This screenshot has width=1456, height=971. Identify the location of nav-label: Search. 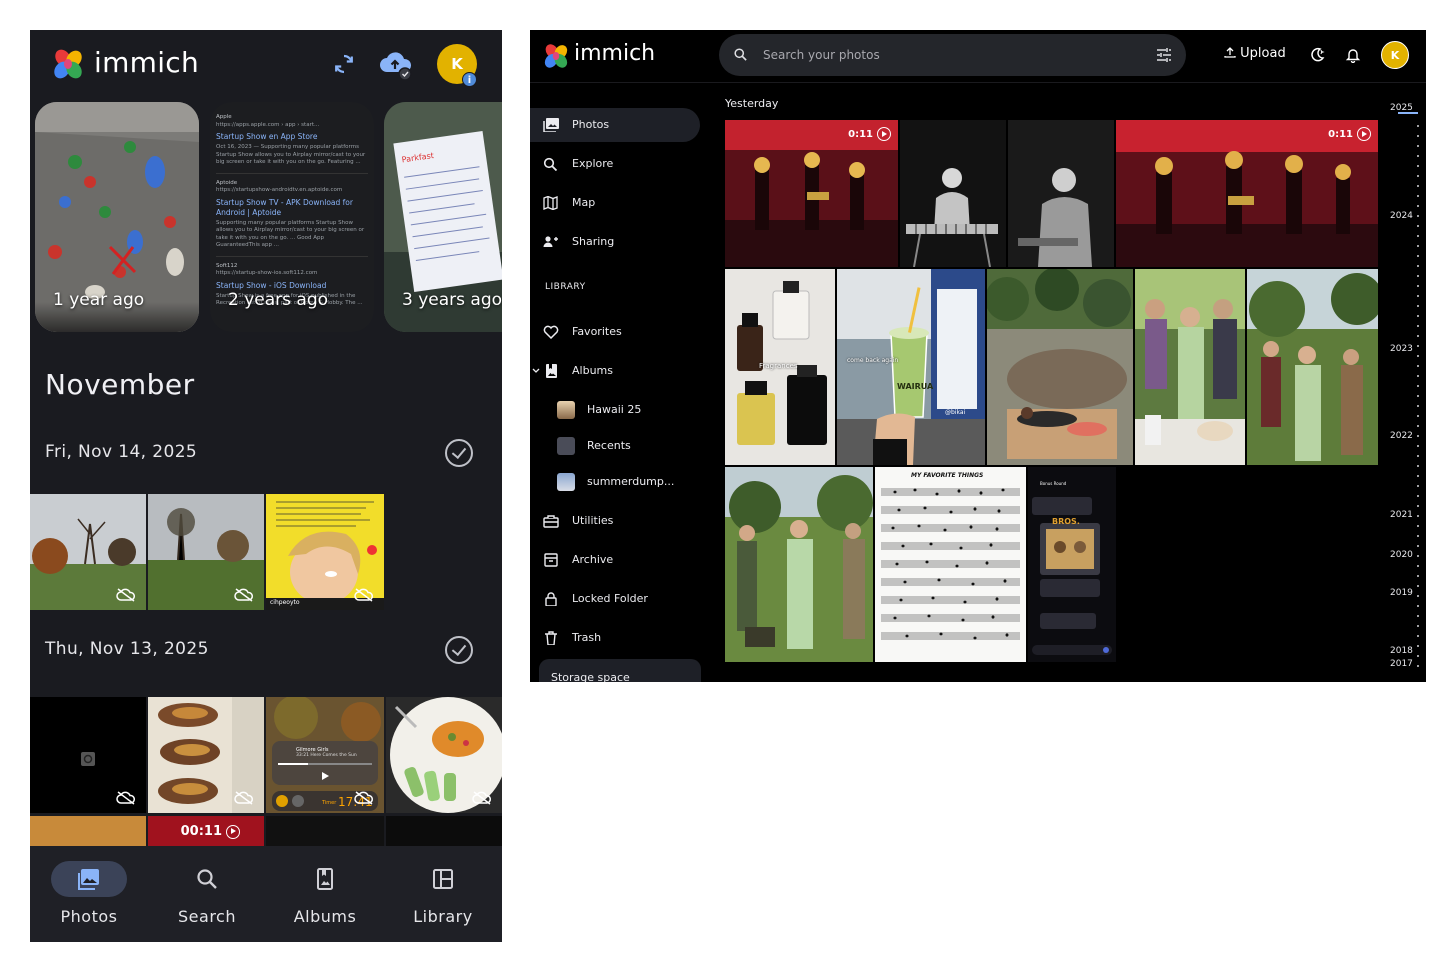
(207, 916).